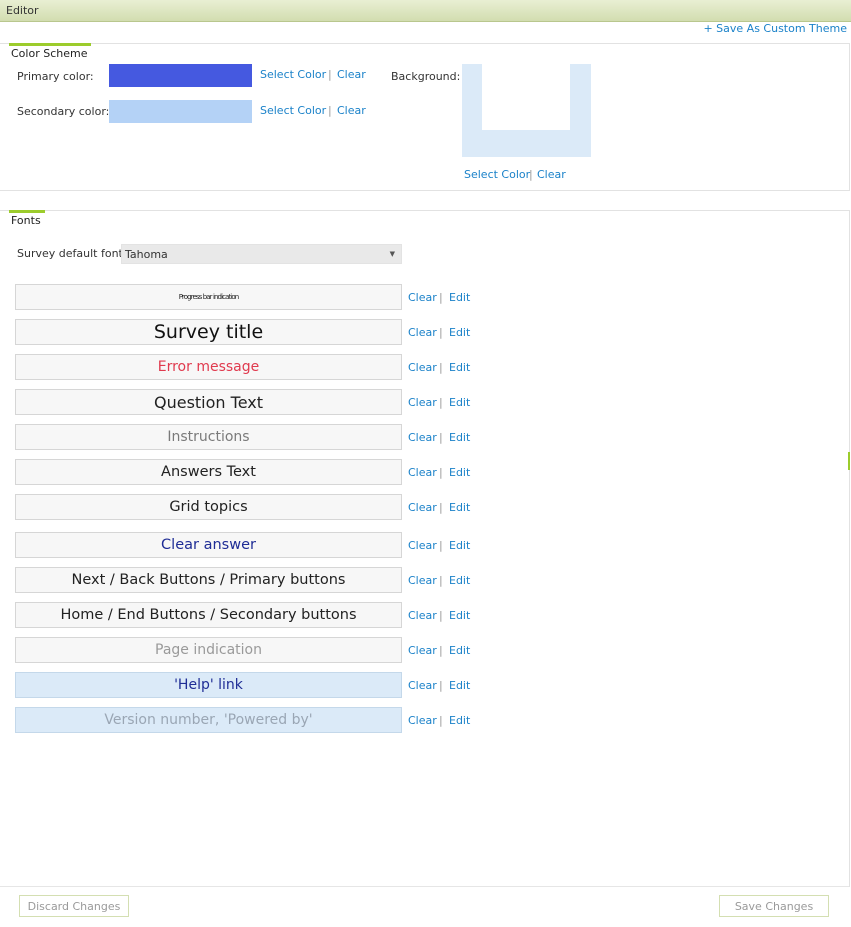  I want to click on discard-changes-button: Discard Changes, so click(74, 906).